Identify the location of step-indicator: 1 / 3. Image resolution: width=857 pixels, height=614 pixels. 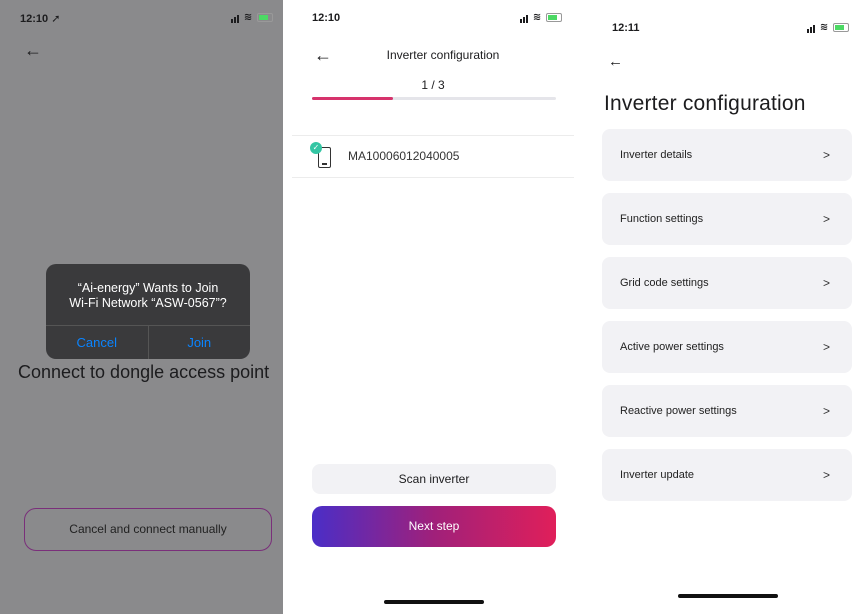
(433, 85).